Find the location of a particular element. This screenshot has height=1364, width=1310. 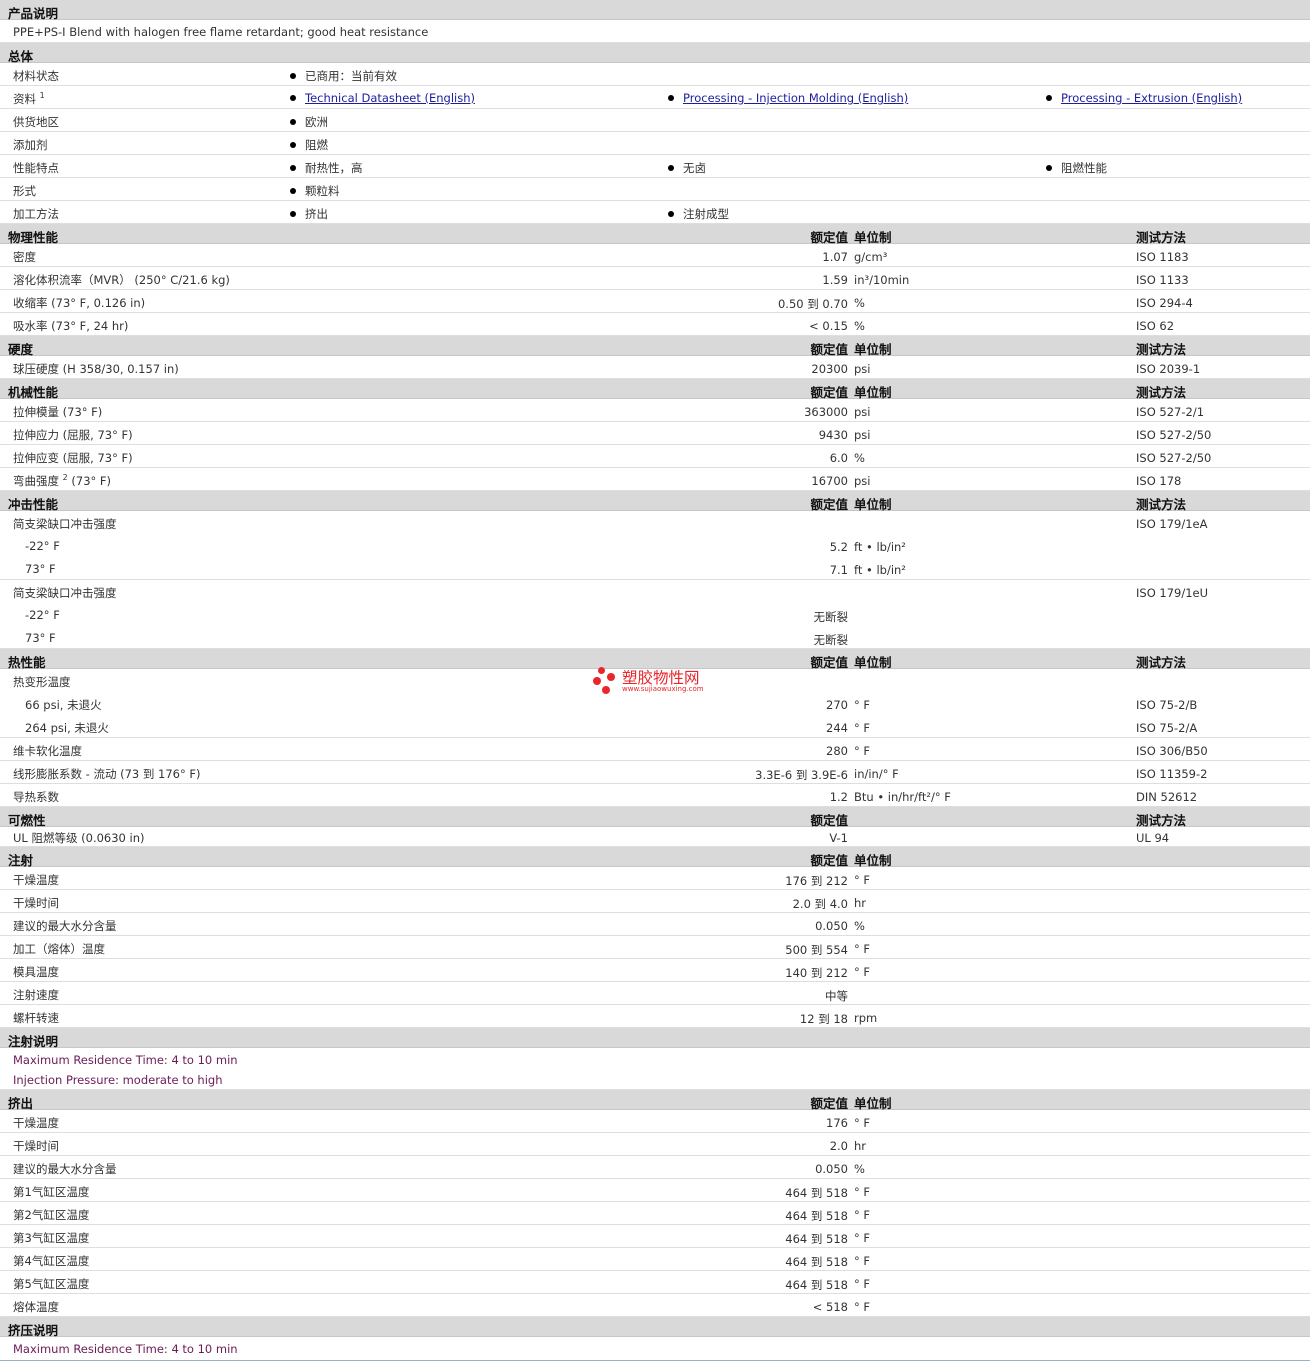

table-row: 干燥时间 2.0 hr is located at coordinates (655, 1144).